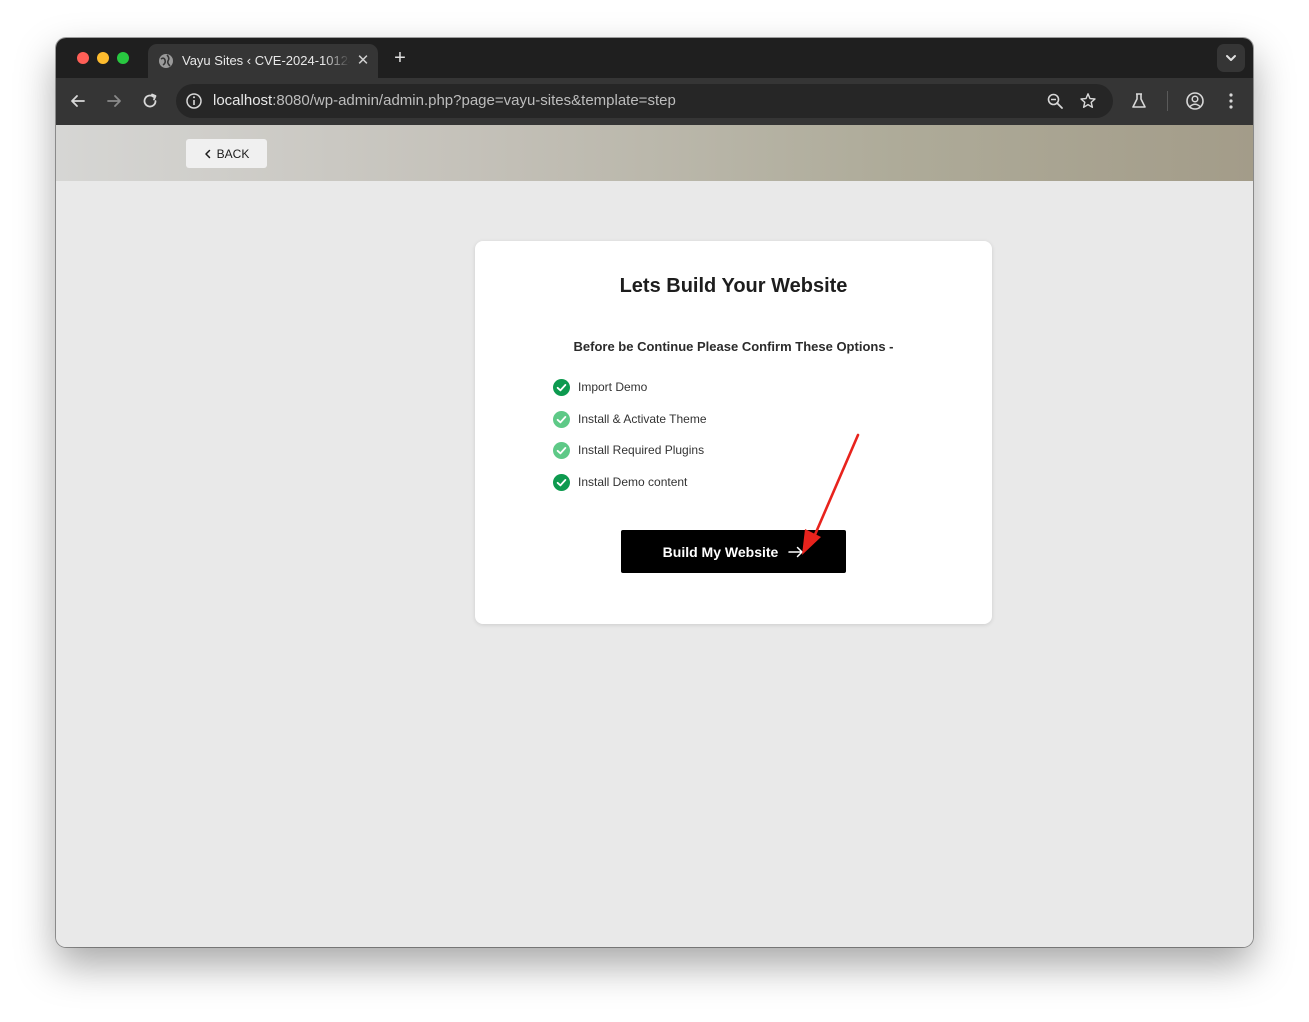  Describe the element at coordinates (150, 101) in the screenshot. I see `reload-icon` at that location.